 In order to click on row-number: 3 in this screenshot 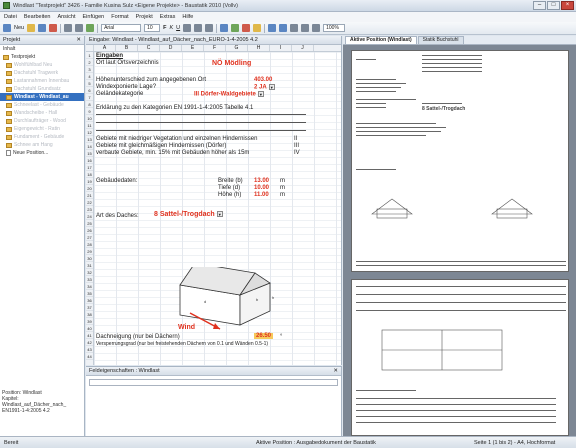, I will do `click(89, 69)`.